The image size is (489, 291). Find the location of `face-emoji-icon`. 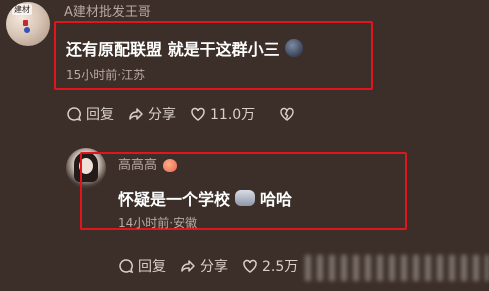

face-emoji-icon is located at coordinates (293, 48).